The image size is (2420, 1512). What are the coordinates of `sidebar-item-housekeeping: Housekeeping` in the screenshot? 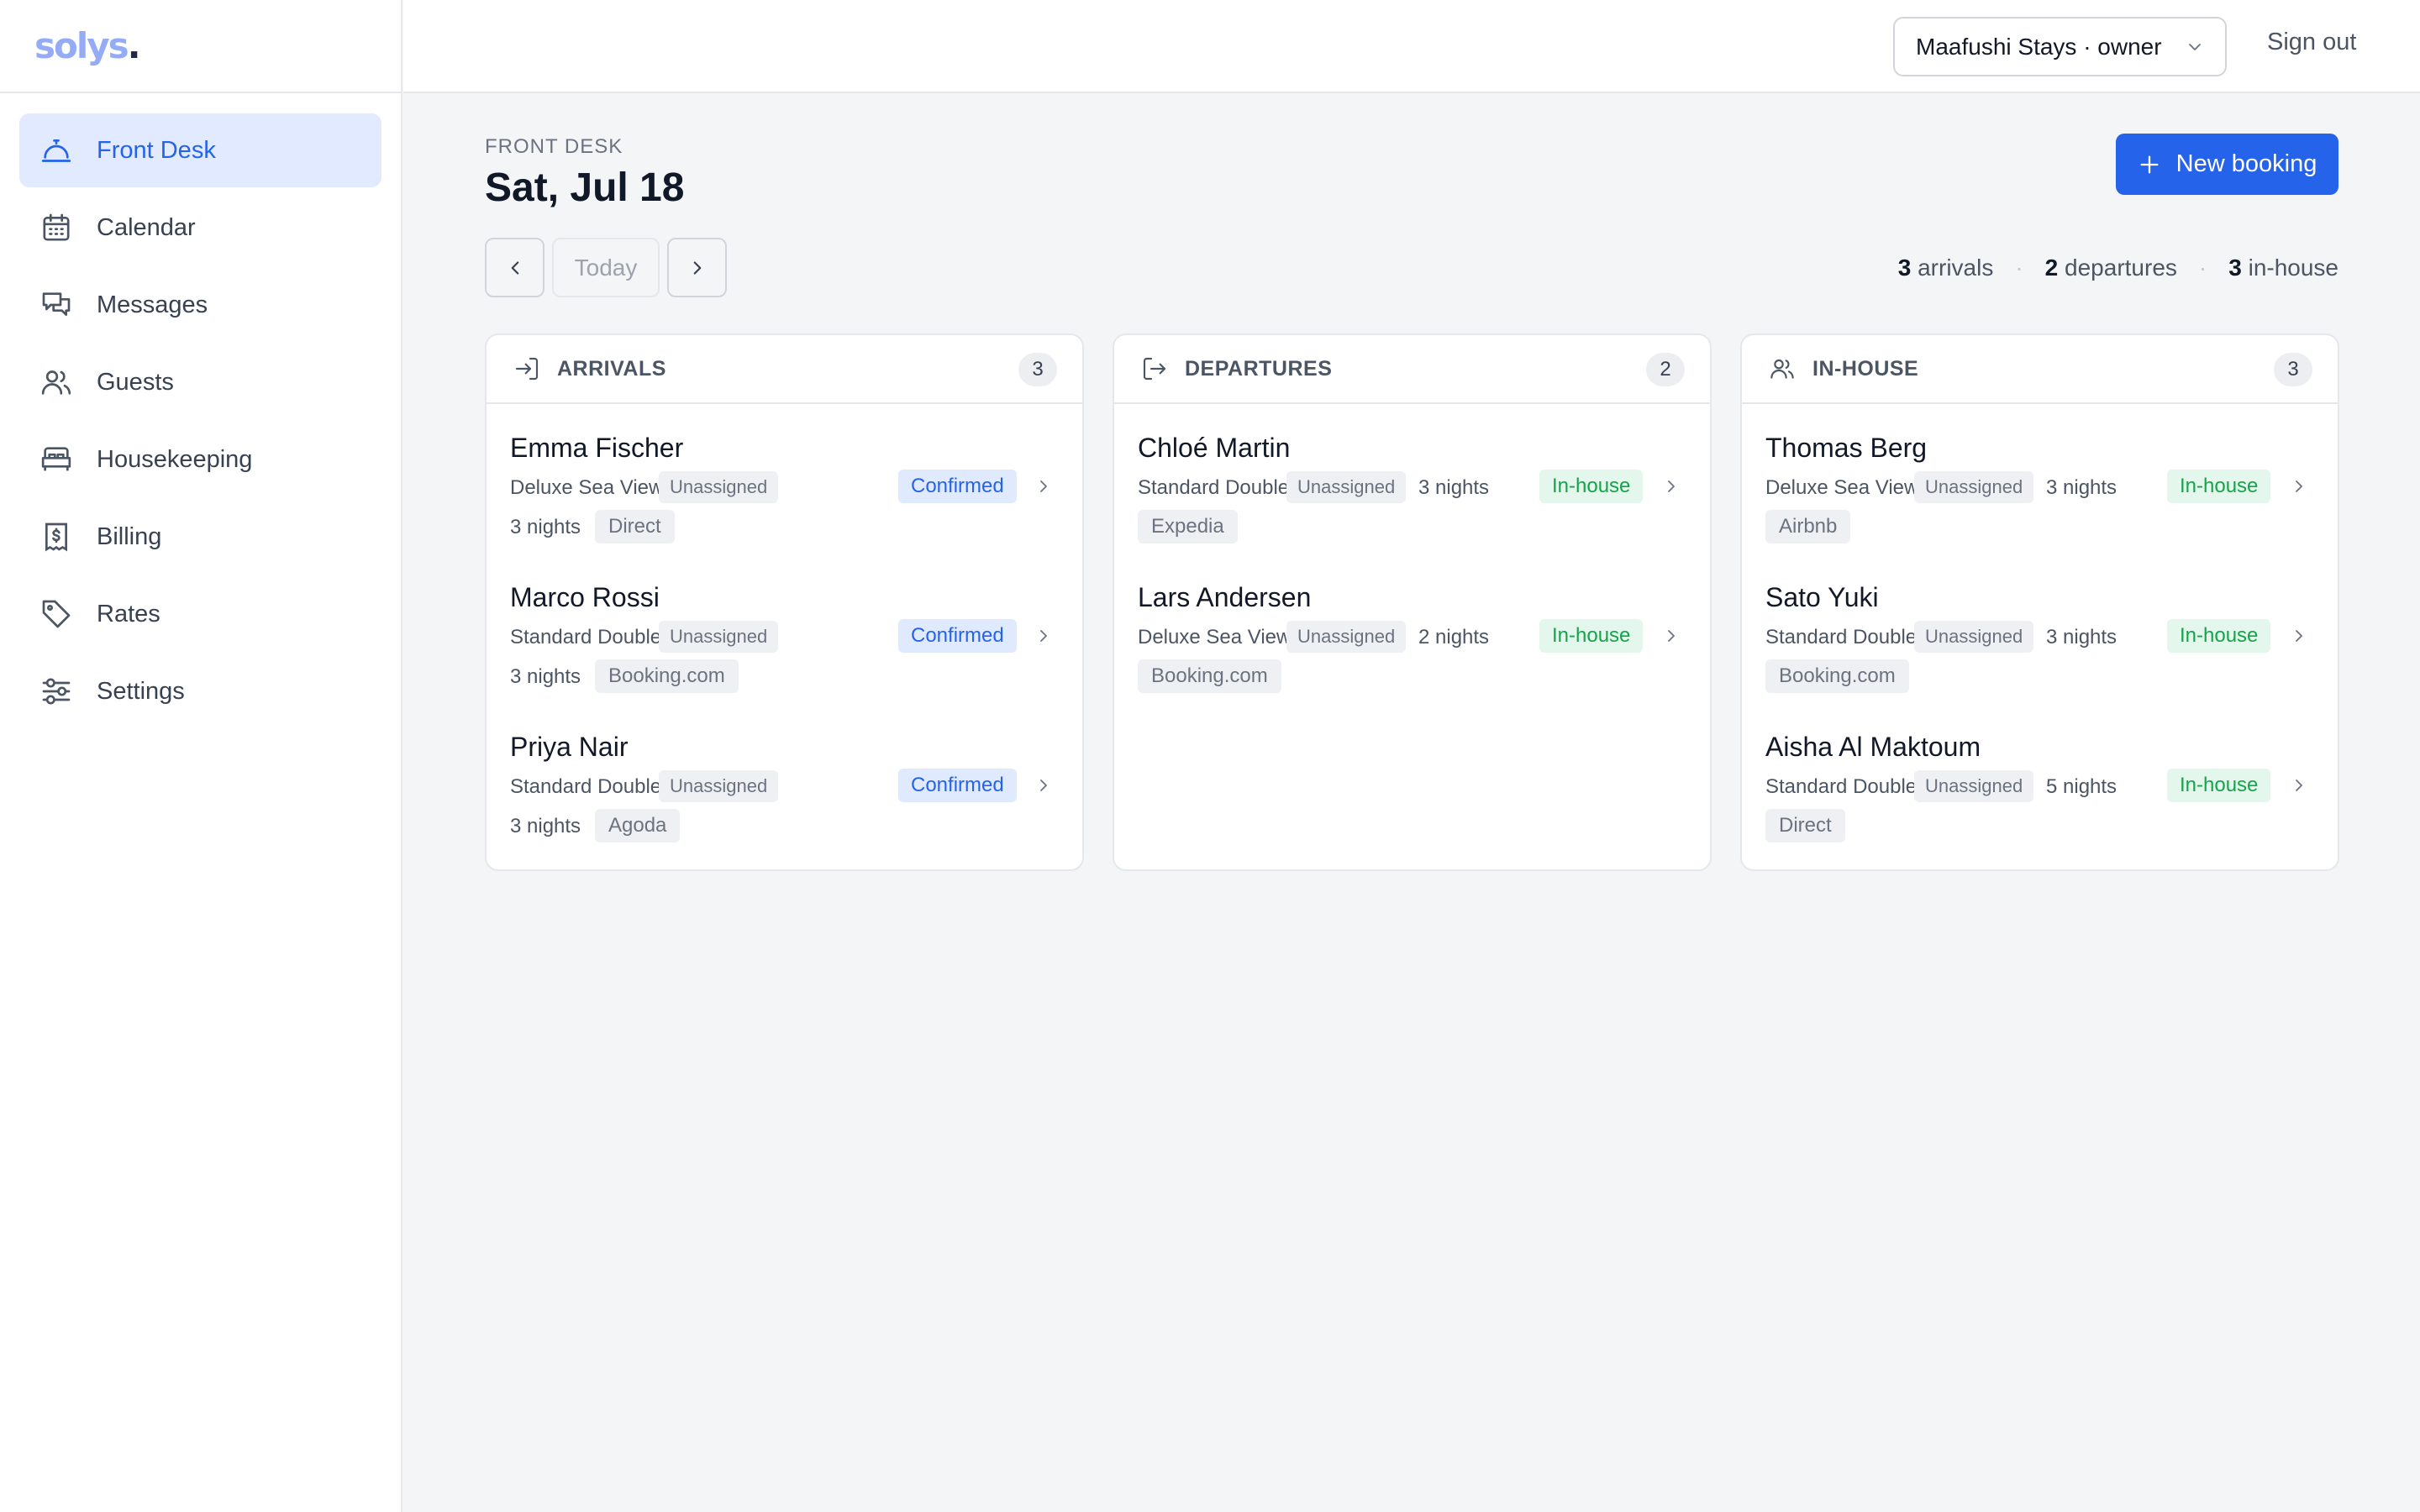 It's located at (200, 459).